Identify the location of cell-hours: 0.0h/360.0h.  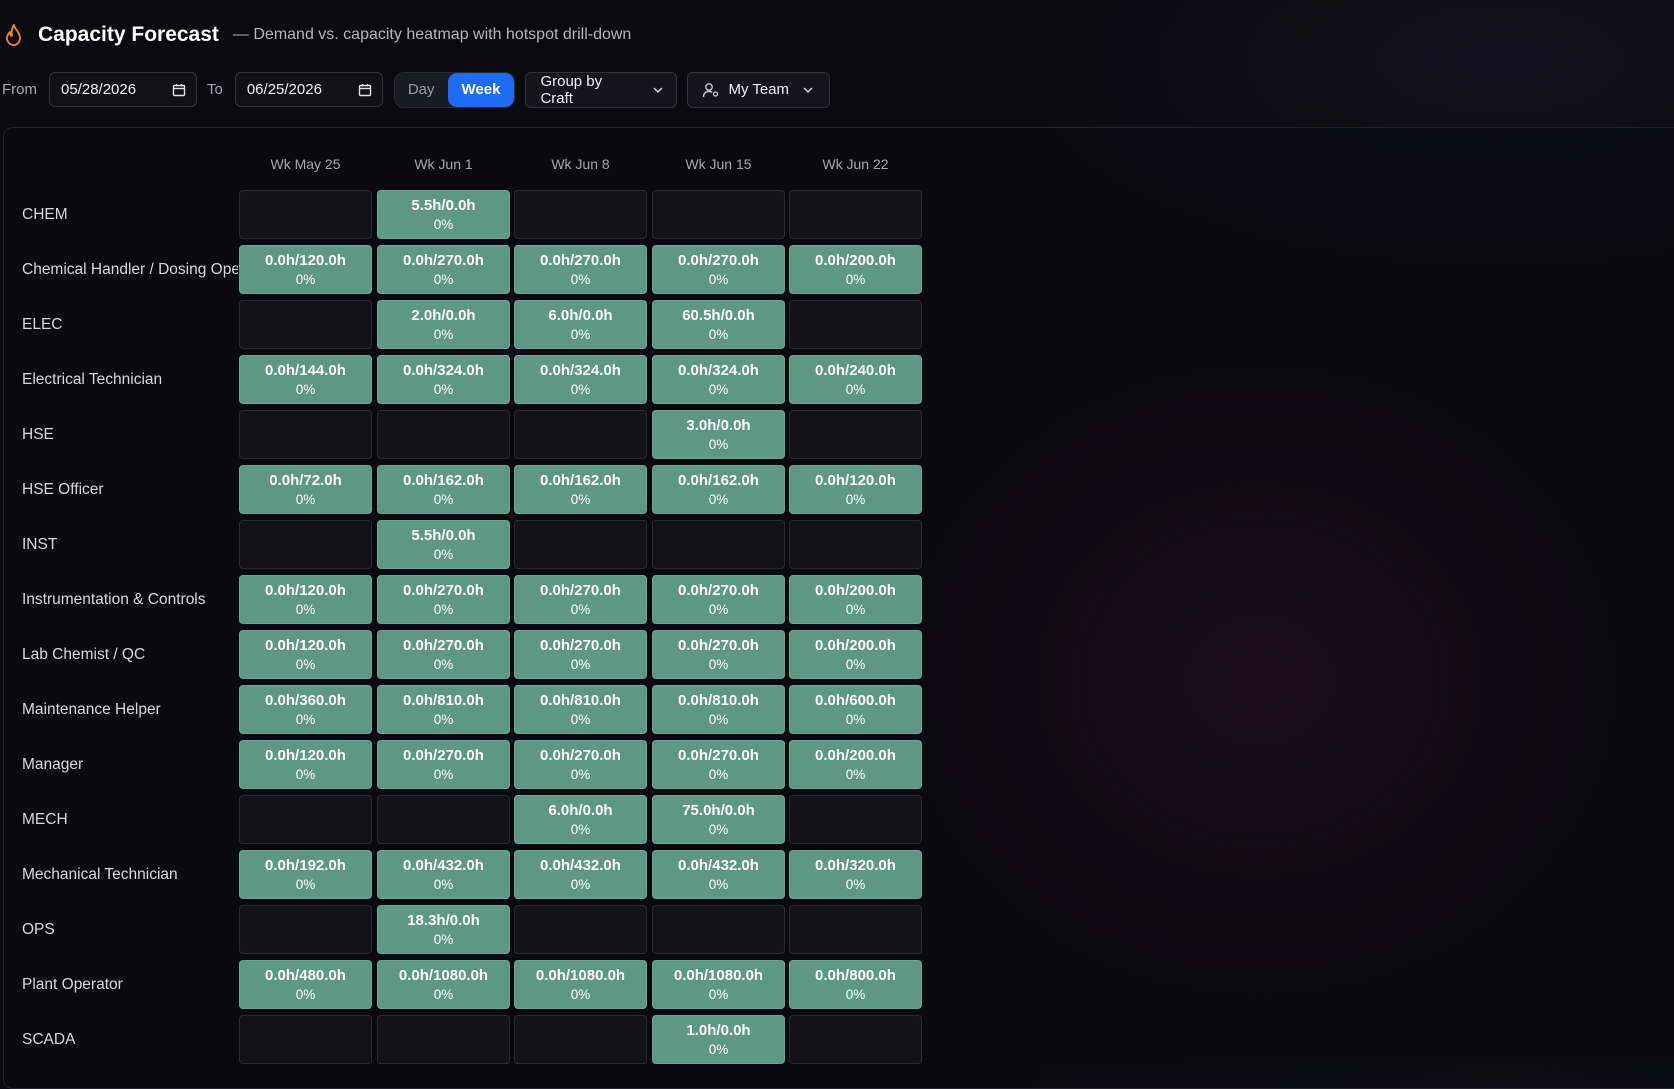
(305, 700).